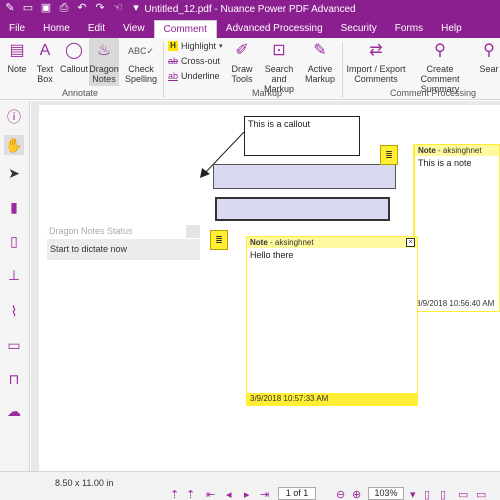 Image resolution: width=500 pixels, height=500 pixels. What do you see at coordinates (84, 483) in the screenshot?
I see `page-size: 8.50 x 11.00 in` at bounding box center [84, 483].